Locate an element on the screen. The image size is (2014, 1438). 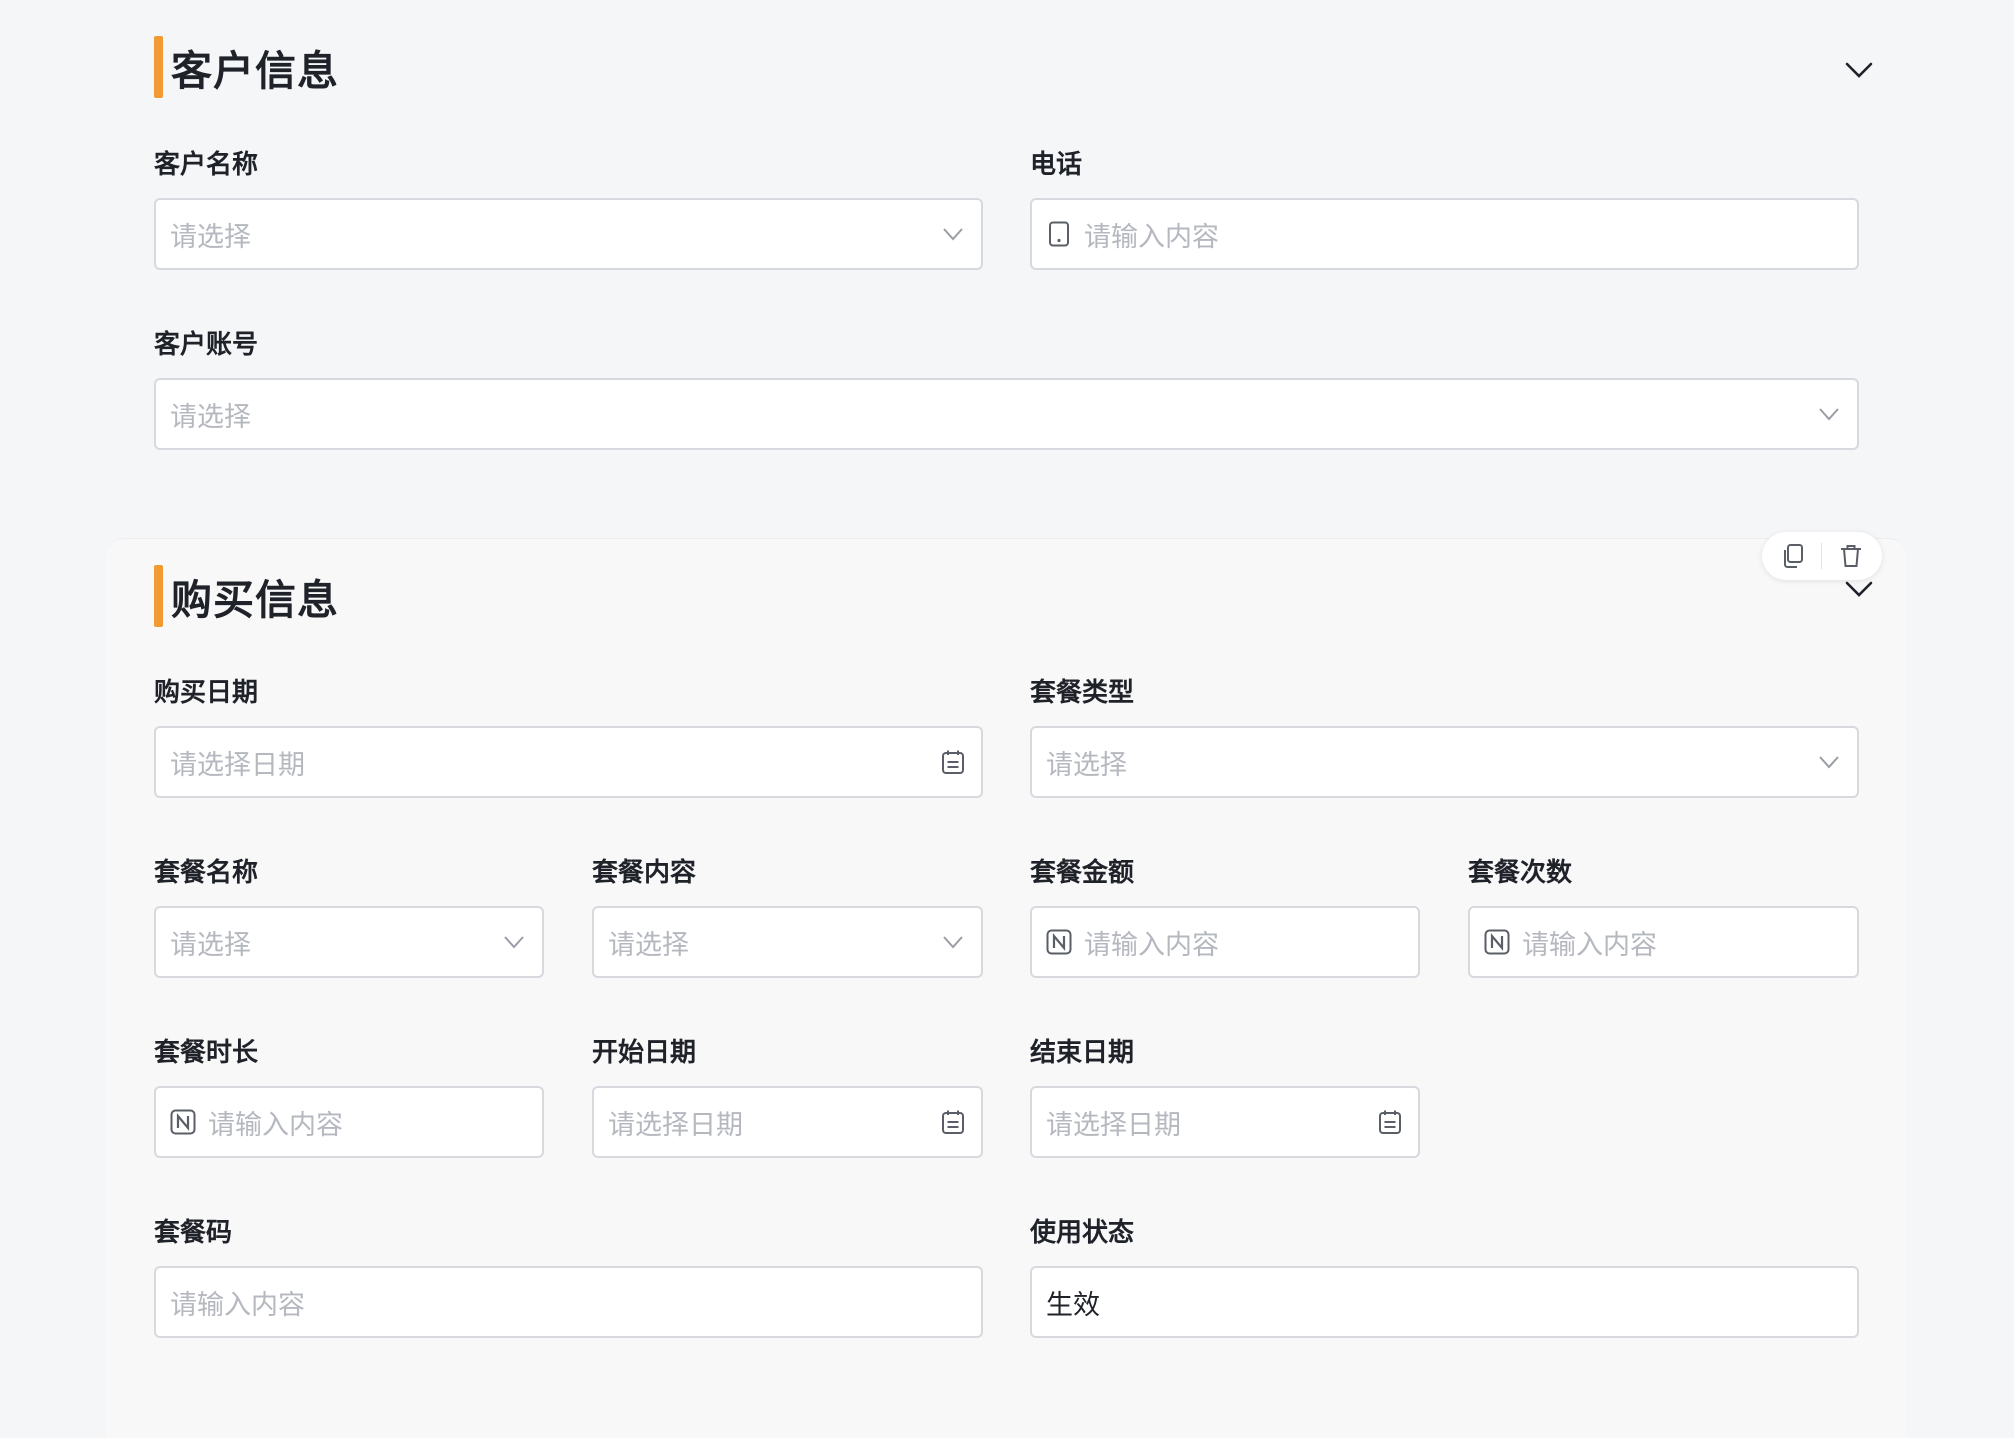
package-amount-placeholder: 请输入内容 is located at coordinates (1151, 945).